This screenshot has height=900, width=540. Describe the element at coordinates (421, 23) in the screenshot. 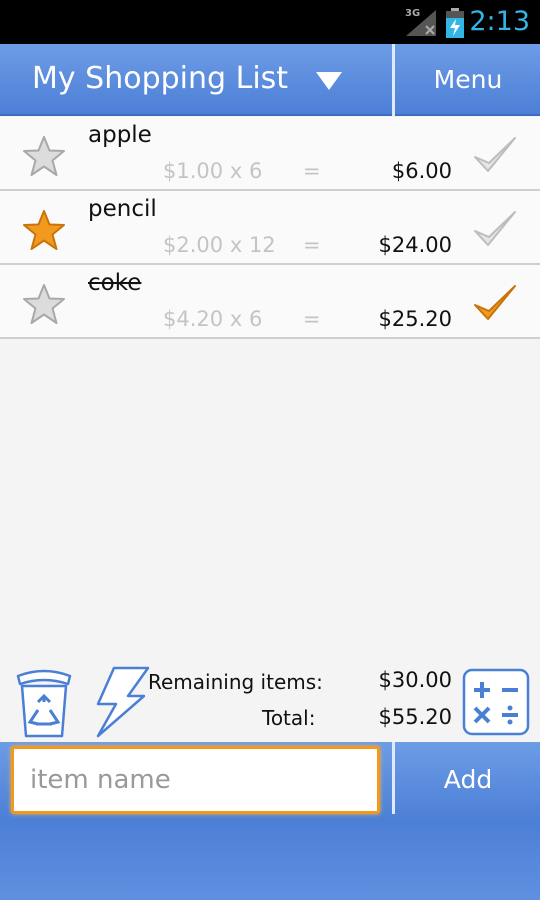

I see `signal-icon` at that location.